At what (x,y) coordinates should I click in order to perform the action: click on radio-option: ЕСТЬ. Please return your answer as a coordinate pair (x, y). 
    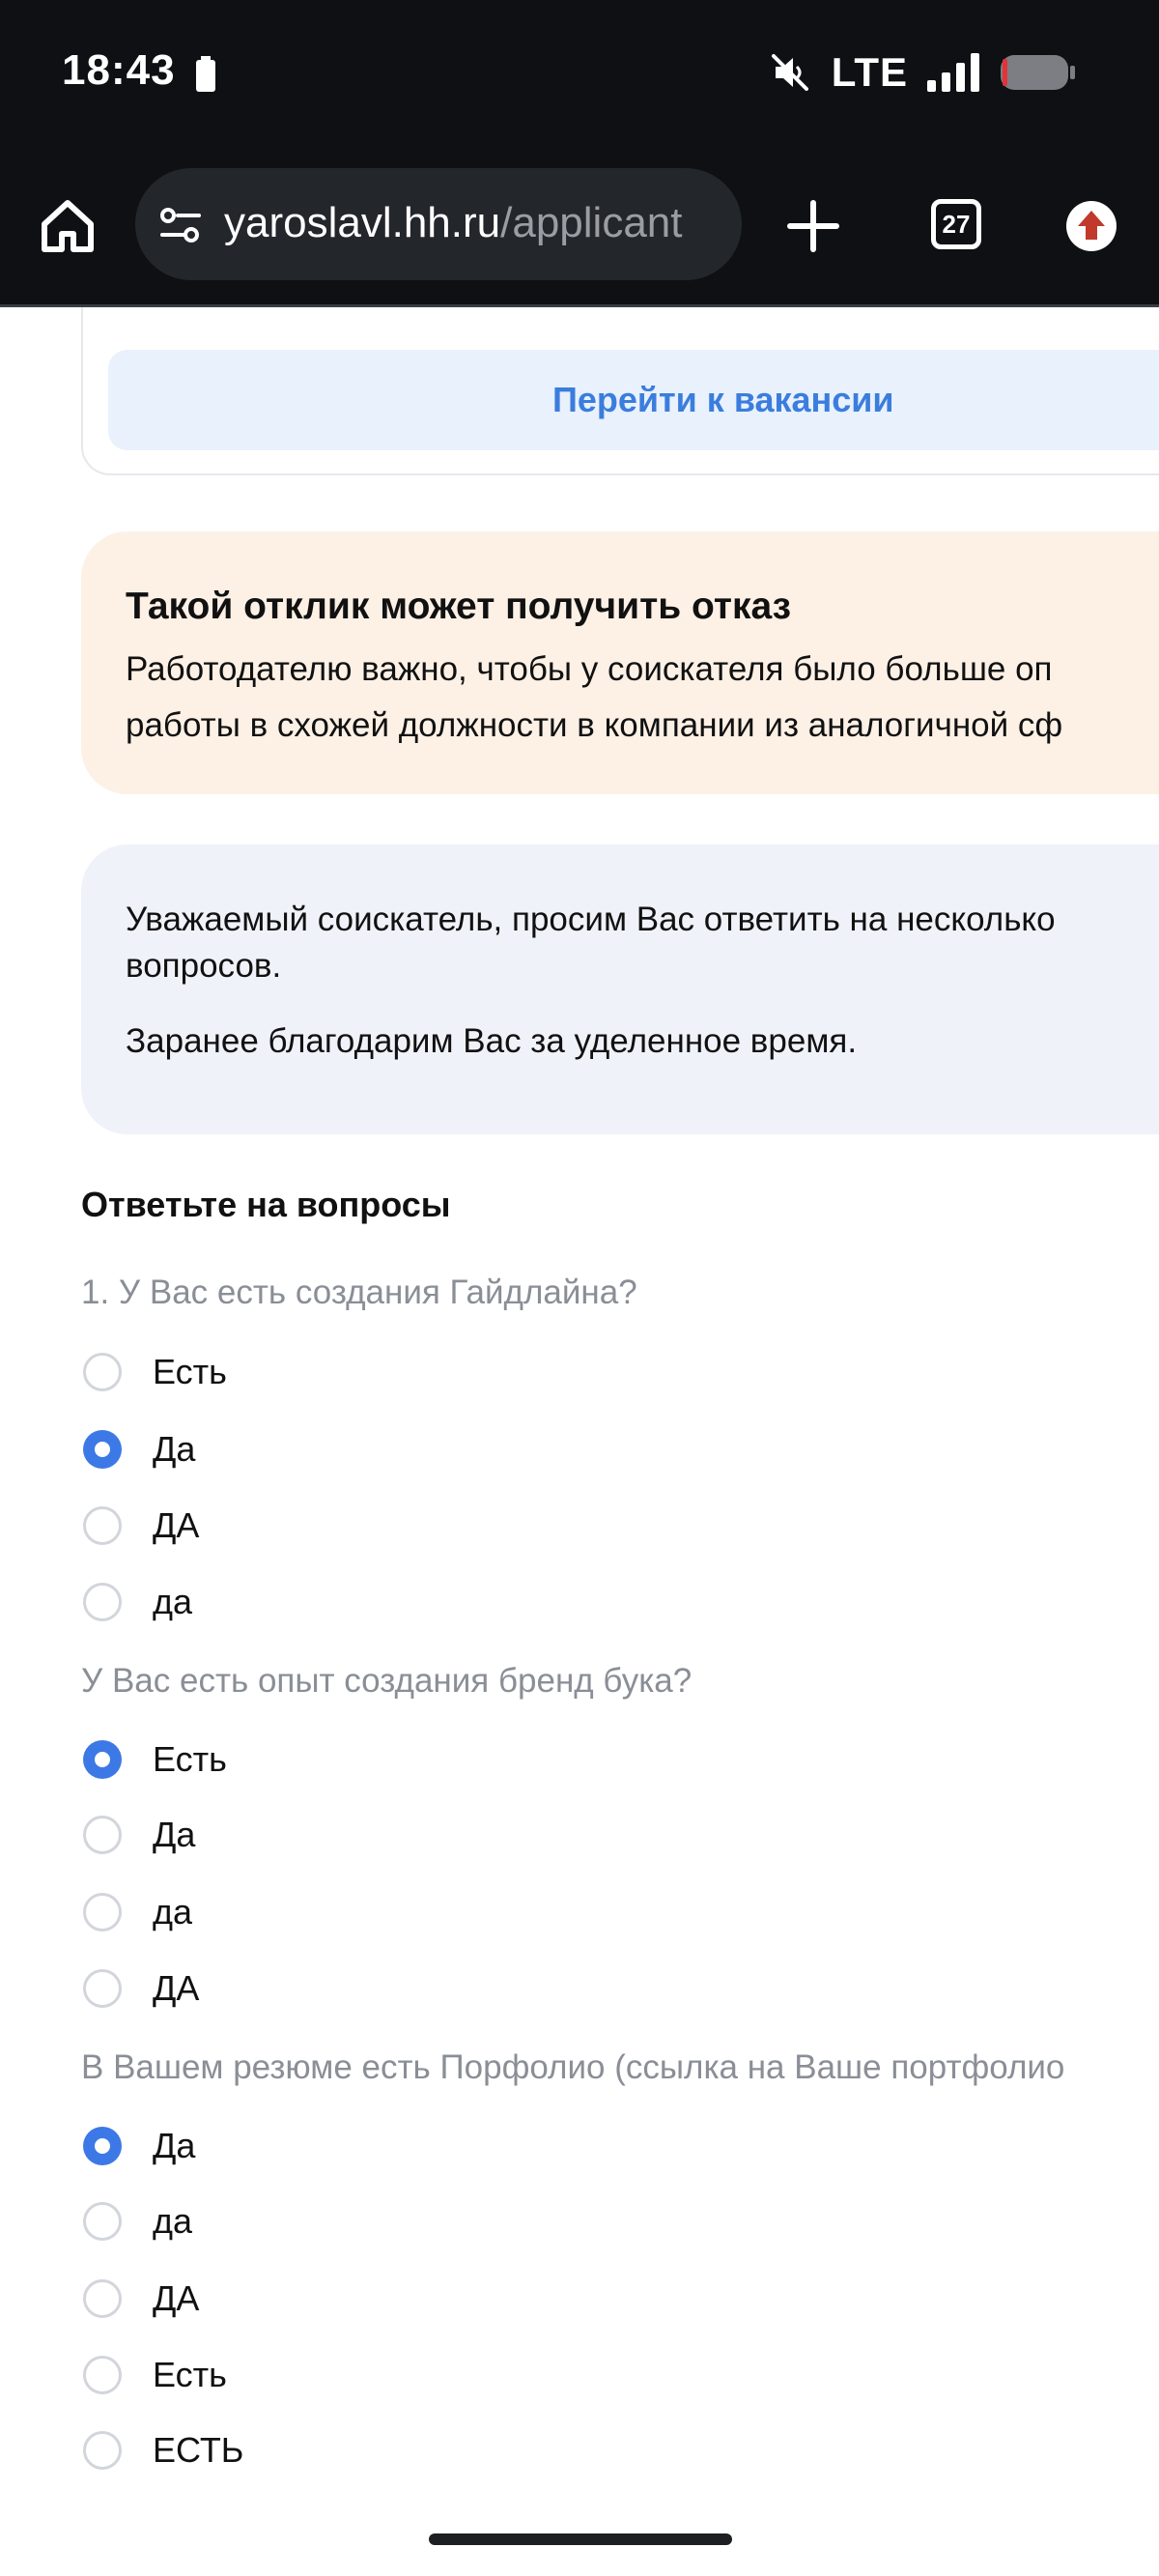
    Looking at the image, I should click on (163, 2451).